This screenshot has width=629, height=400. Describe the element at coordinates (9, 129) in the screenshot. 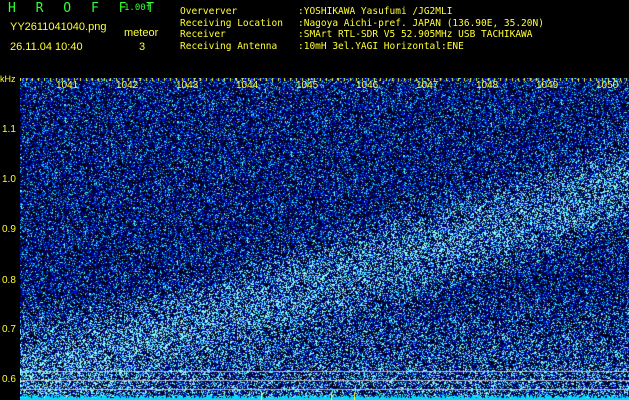

I see `y-tick-label: 1.1` at that location.